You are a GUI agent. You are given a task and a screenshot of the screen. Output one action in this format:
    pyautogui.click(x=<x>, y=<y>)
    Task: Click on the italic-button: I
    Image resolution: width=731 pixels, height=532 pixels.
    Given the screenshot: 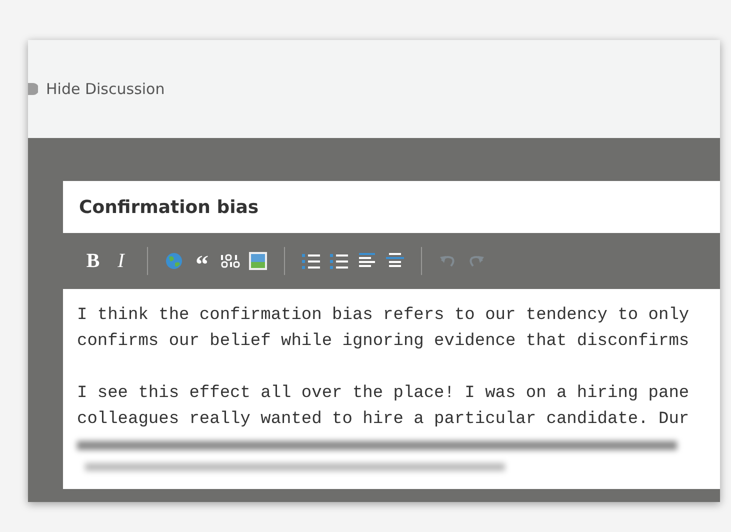 What is the action you would take?
    pyautogui.click(x=121, y=261)
    